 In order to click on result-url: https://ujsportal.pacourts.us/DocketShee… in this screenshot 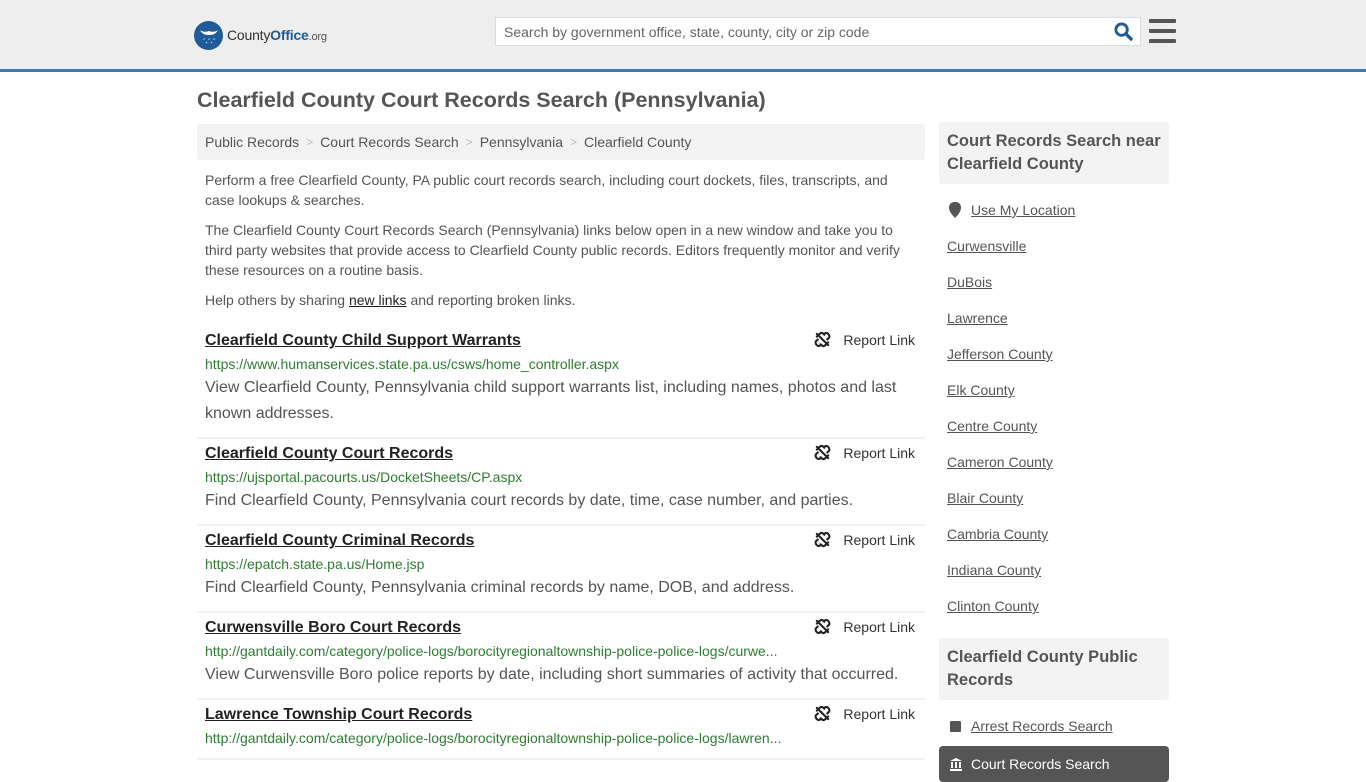, I will do `click(364, 477)`.